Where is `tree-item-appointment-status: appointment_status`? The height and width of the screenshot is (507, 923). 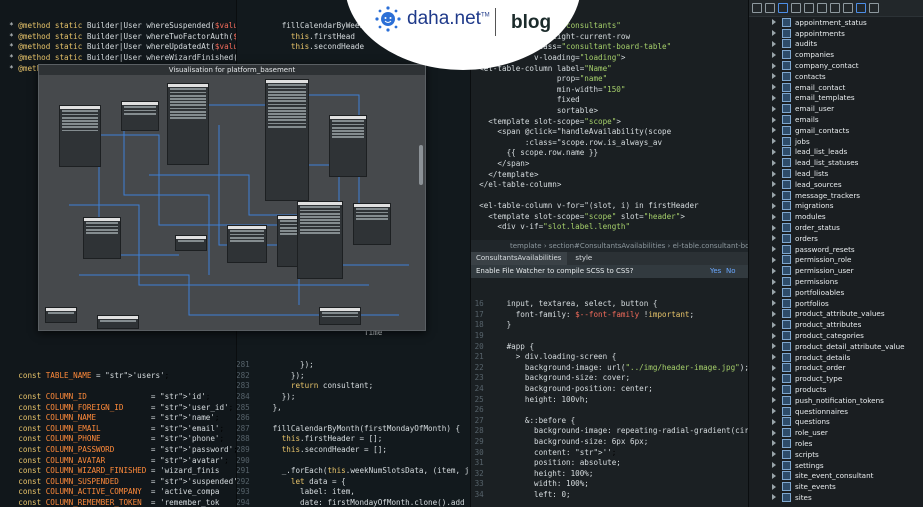 tree-item-appointment-status: appointment_status is located at coordinates (835, 22).